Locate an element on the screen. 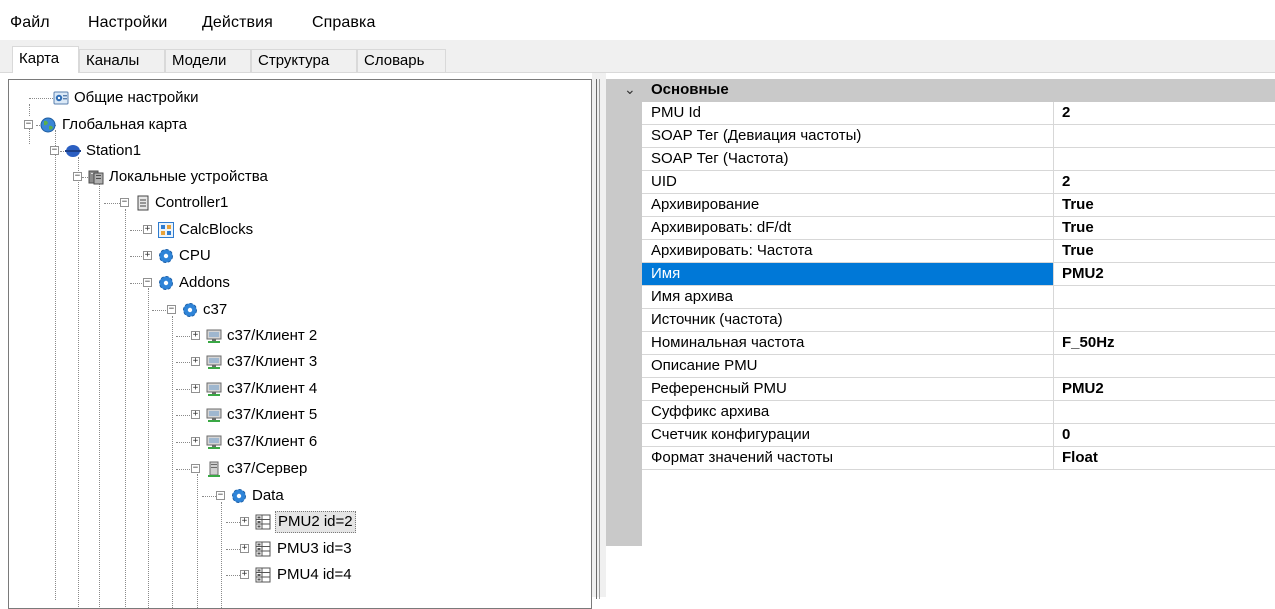  property-row: Референсный PMU PMU2 is located at coordinates (958, 389).